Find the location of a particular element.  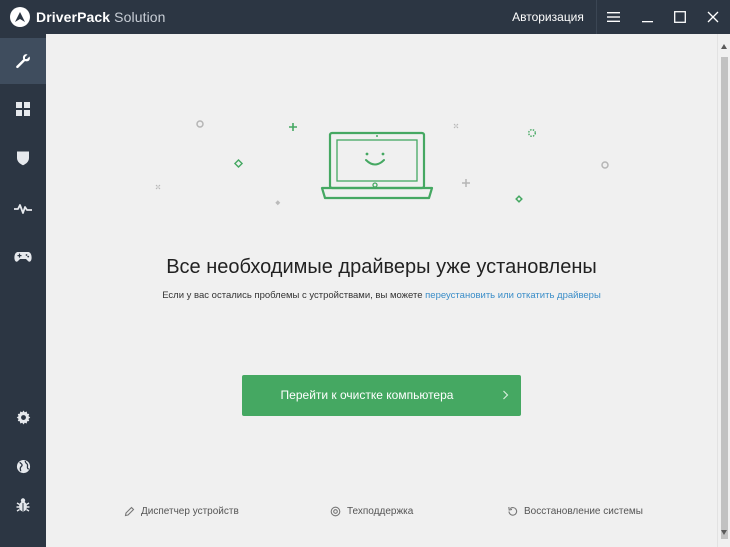

driverpack-logo-icon is located at coordinates (20, 17).